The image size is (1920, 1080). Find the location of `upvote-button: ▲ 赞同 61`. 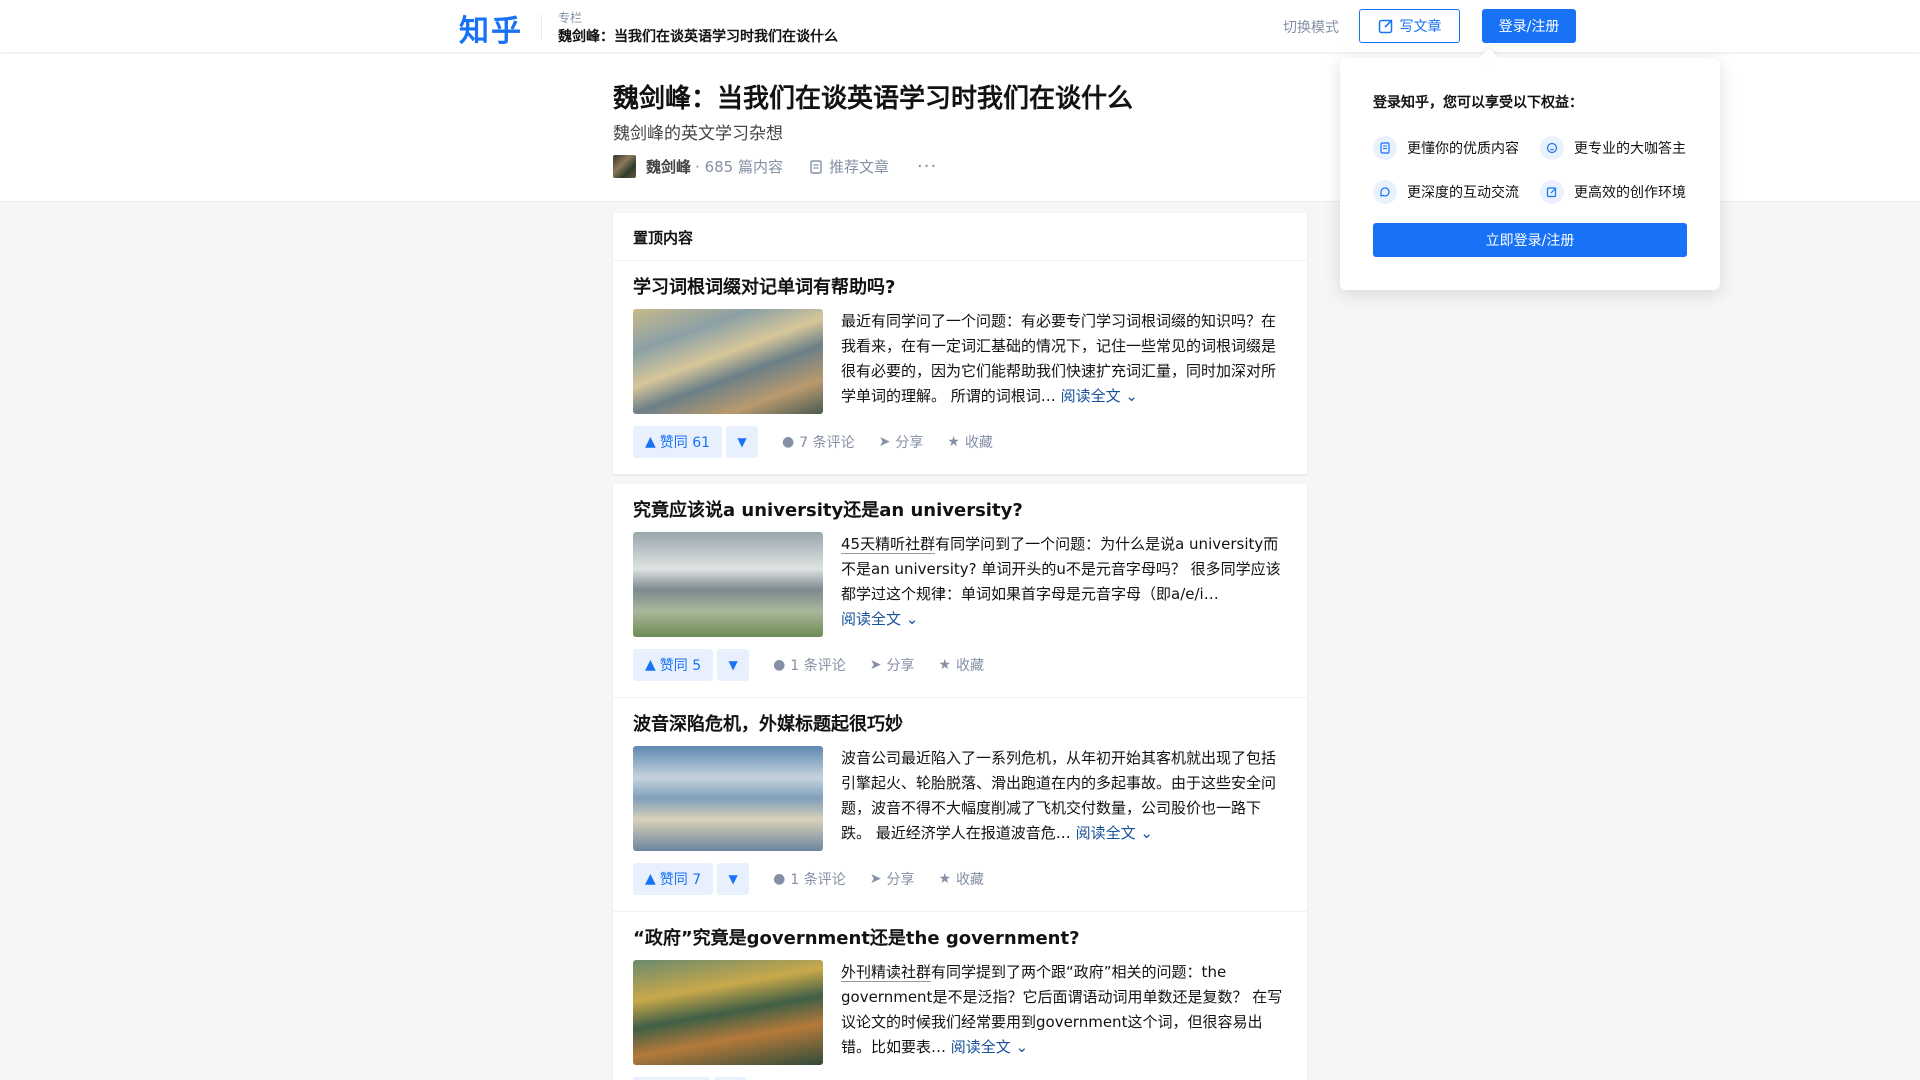

upvote-button: ▲ 赞同 61 is located at coordinates (678, 442).